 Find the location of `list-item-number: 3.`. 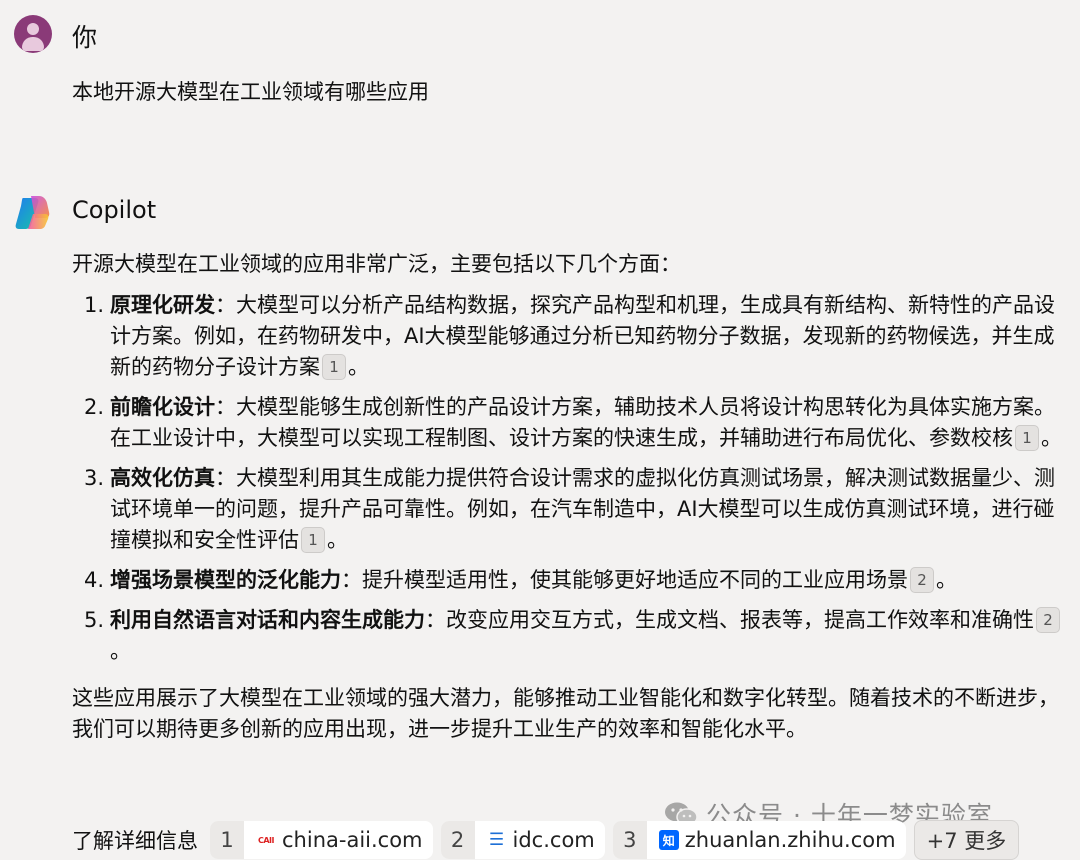

list-item-number: 3. is located at coordinates (94, 478).